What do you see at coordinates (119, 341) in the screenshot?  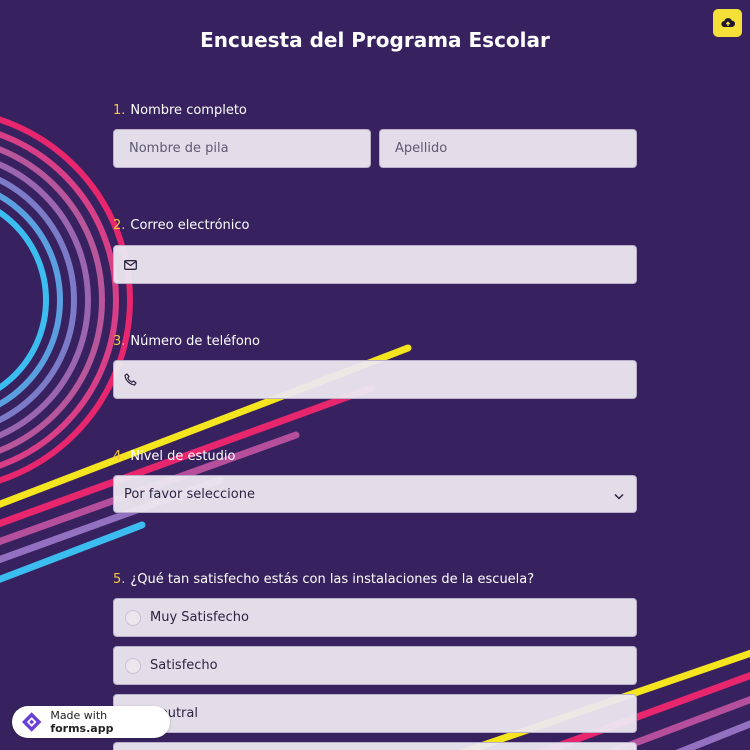 I see `question-number: 3.` at bounding box center [119, 341].